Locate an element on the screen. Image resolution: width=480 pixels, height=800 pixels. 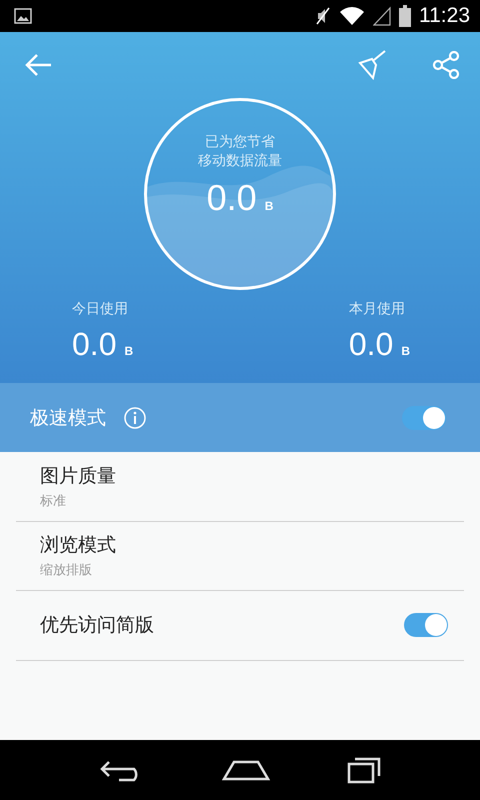
home-icon is located at coordinates (246, 770).